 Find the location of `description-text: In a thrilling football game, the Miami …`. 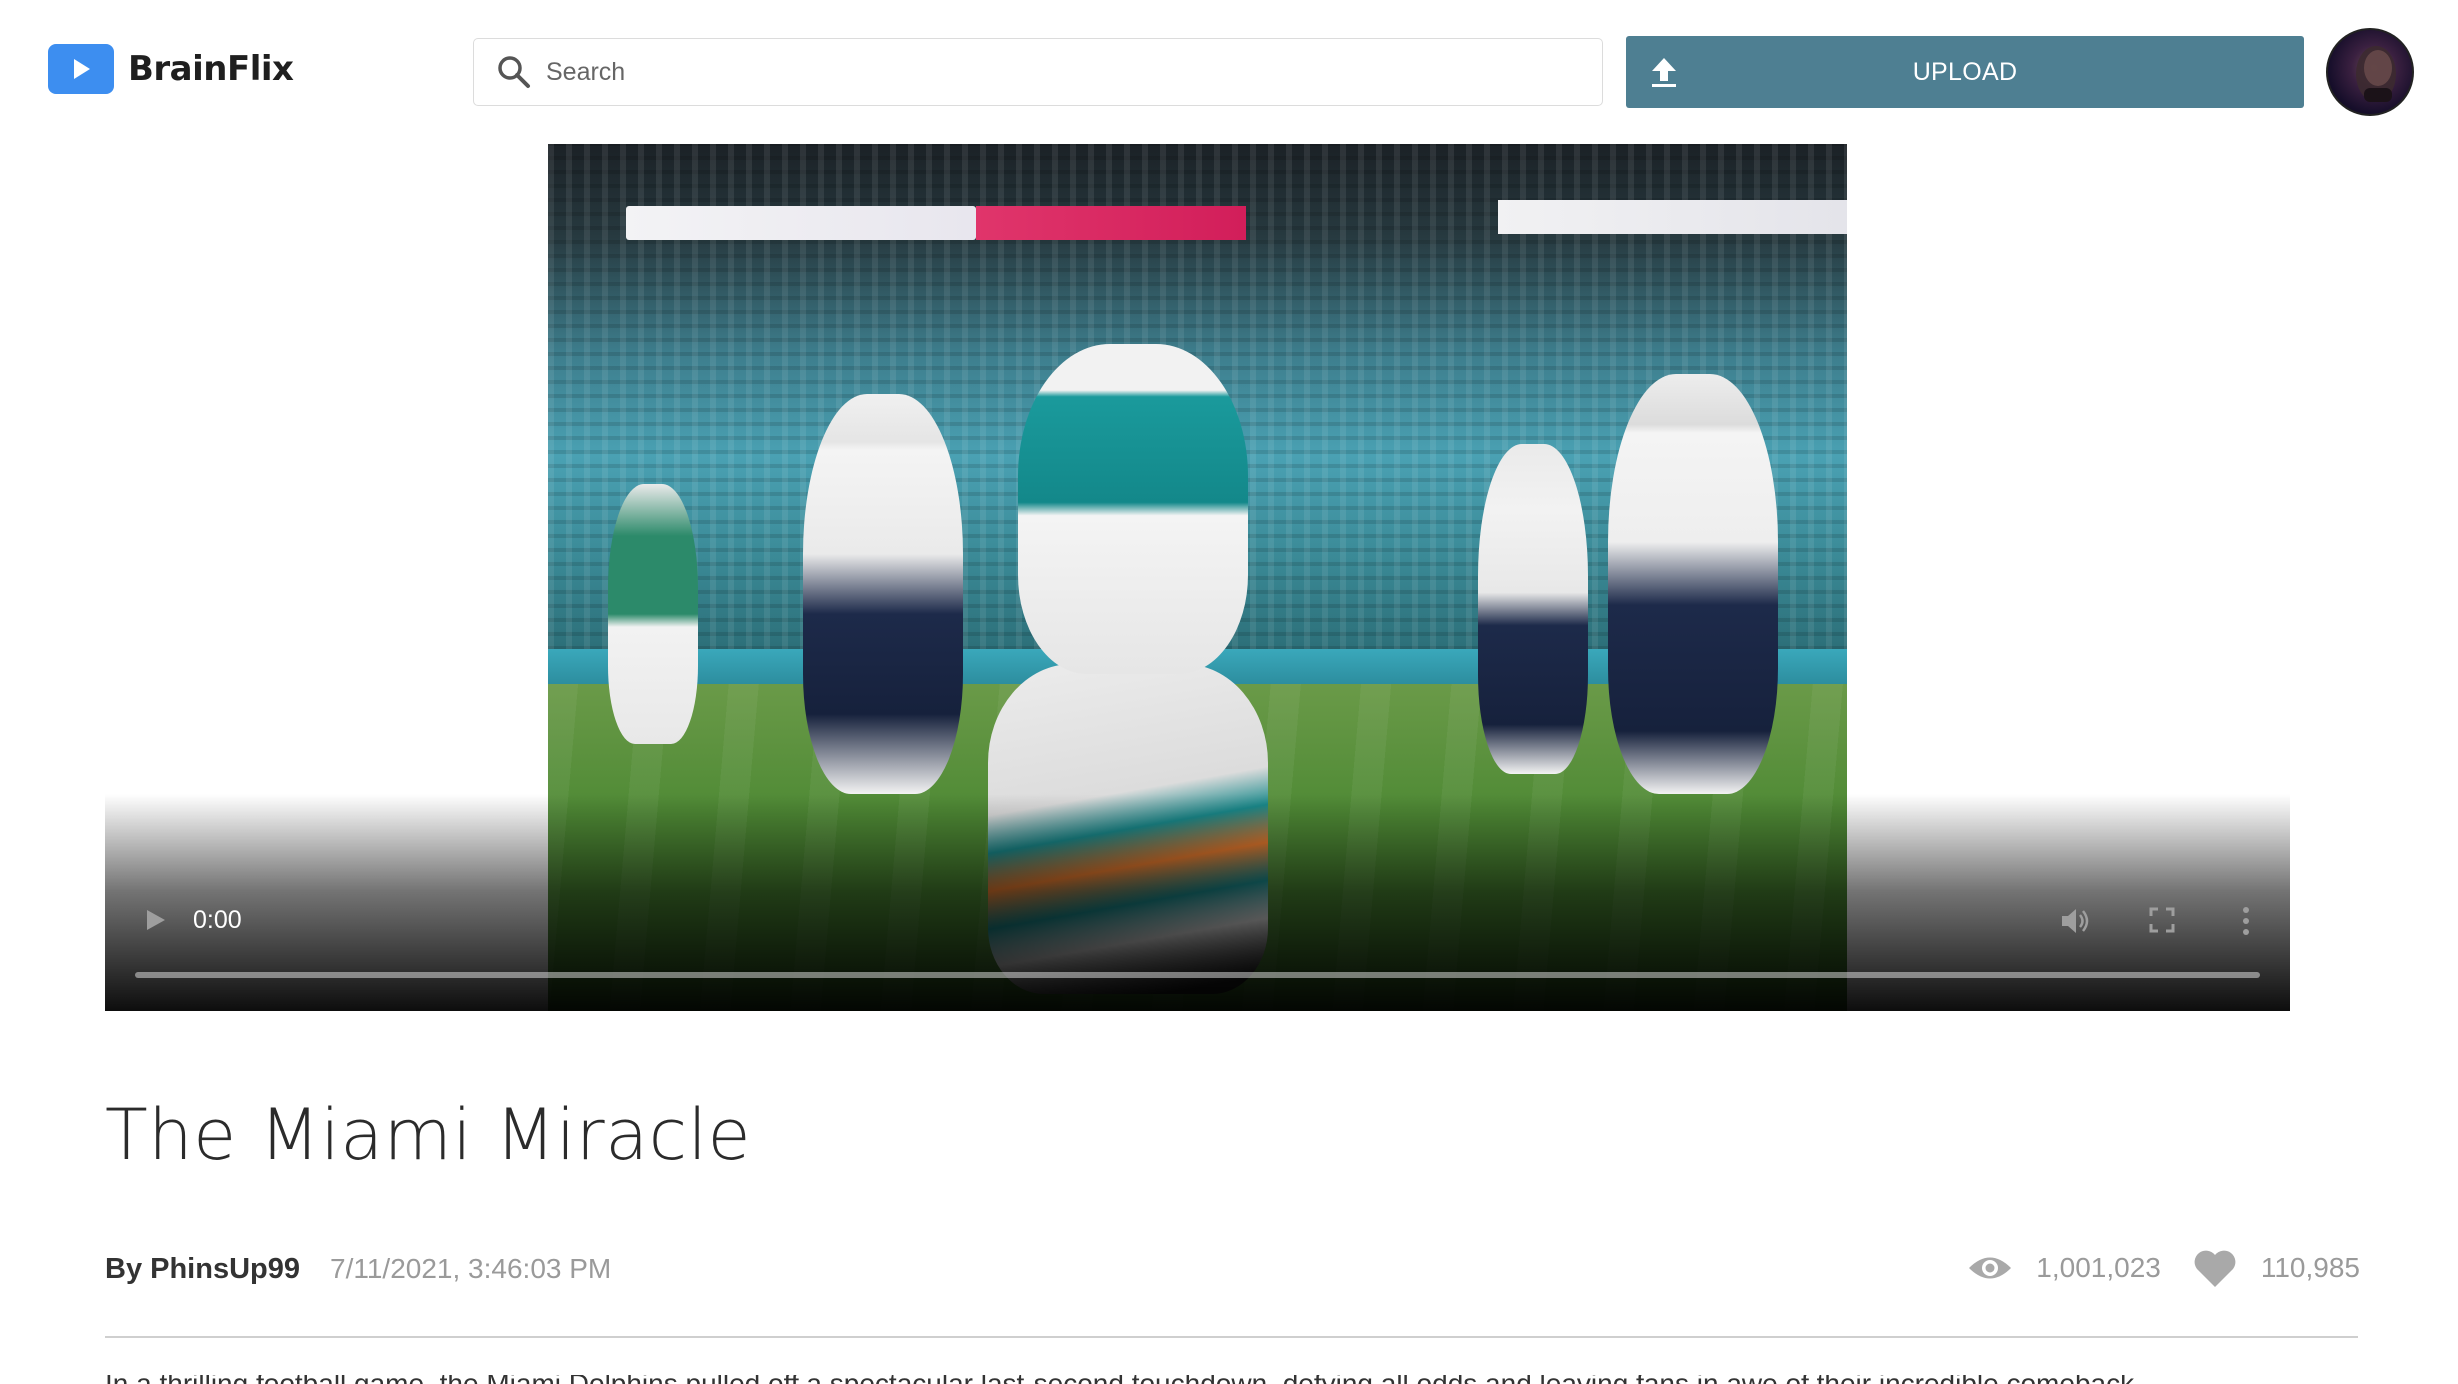

description-text: In a thrilling football game, the Miami … is located at coordinates (1231, 1379).